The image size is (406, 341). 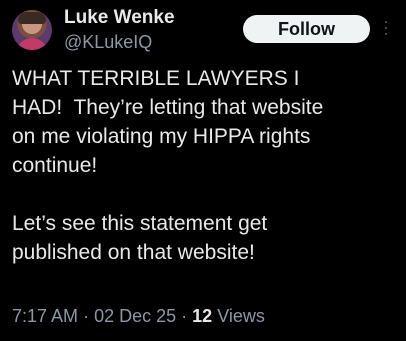 What do you see at coordinates (108, 42) in the screenshot?
I see `author-handle: @KLukeIQ` at bounding box center [108, 42].